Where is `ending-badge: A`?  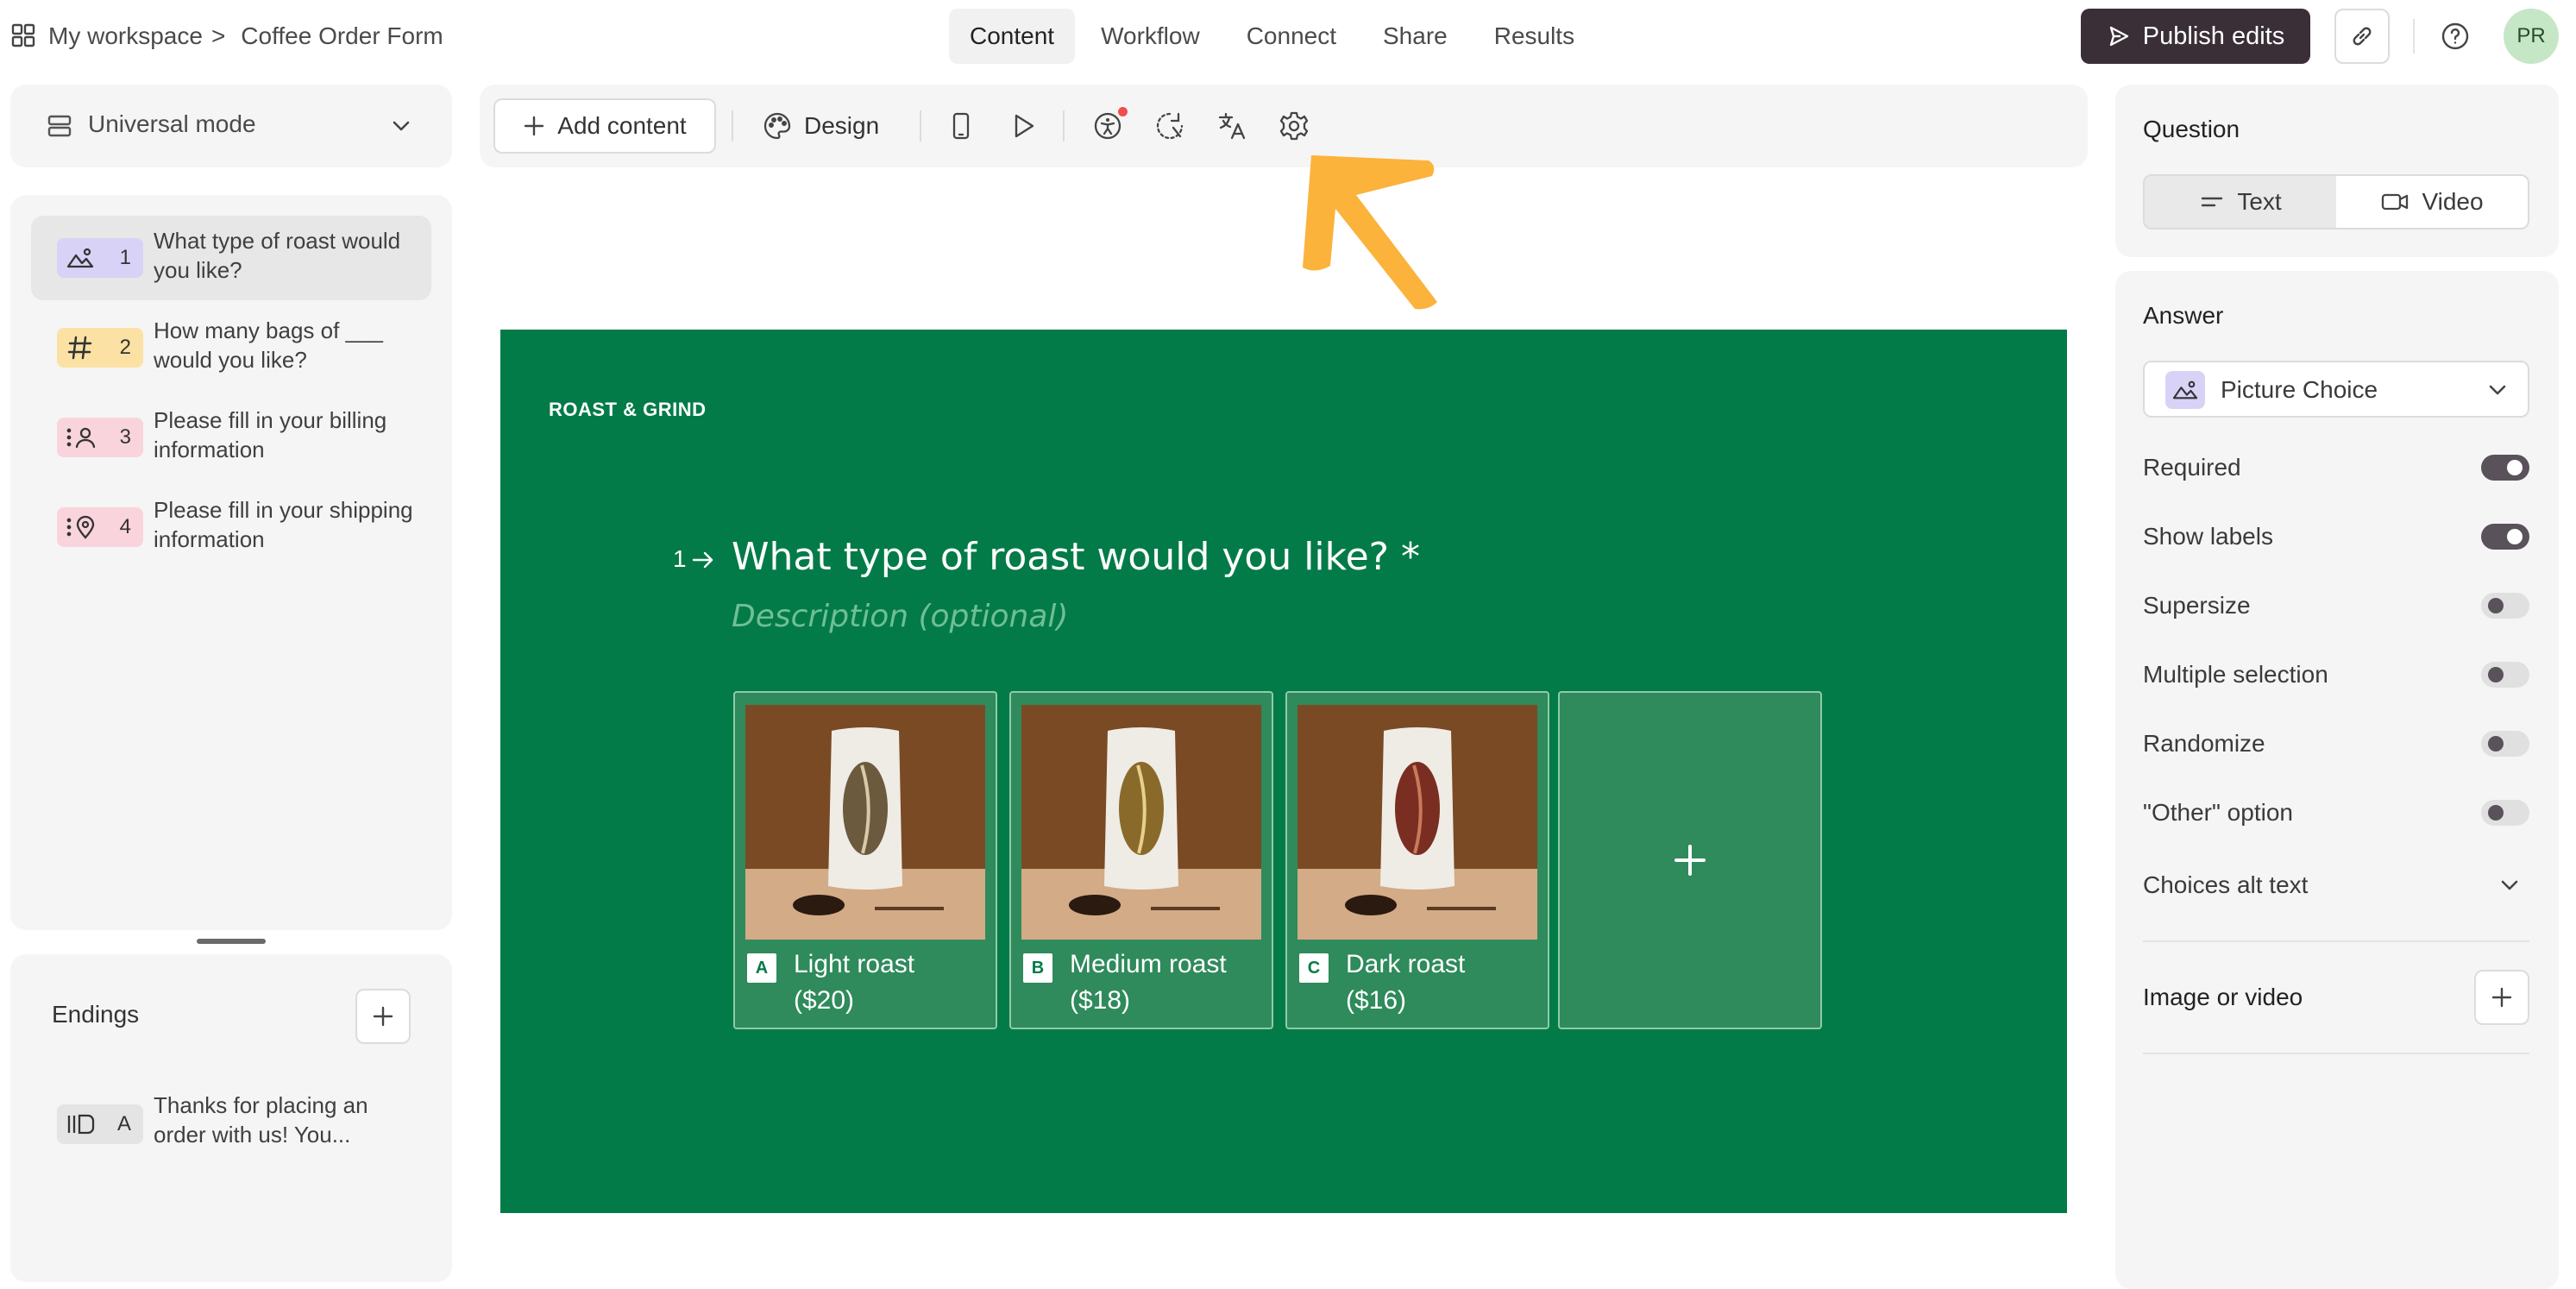 ending-badge: A is located at coordinates (100, 1124).